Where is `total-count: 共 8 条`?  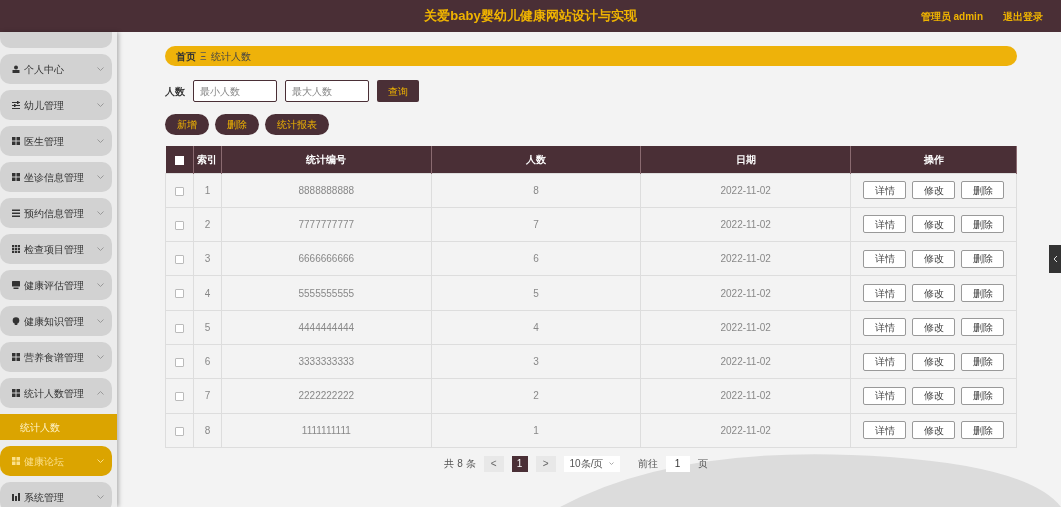
total-count: 共 8 条 is located at coordinates (460, 464).